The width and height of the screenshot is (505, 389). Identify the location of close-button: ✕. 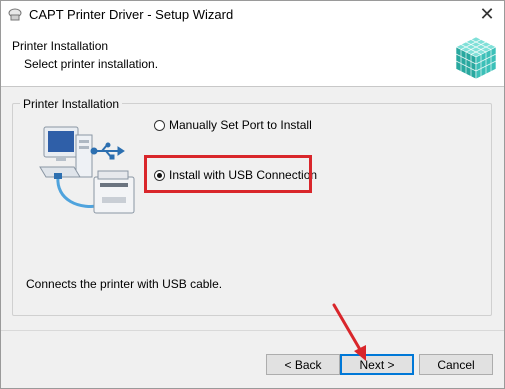
(487, 15).